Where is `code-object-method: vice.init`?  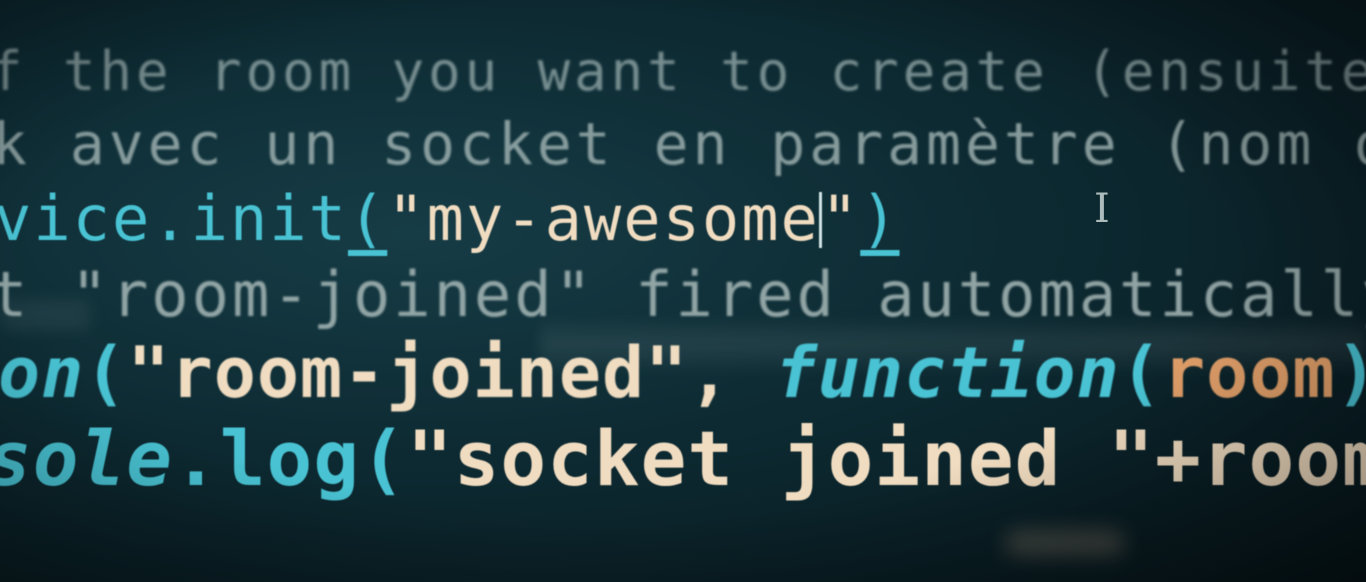 code-object-method: vice.init is located at coordinates (174, 218).